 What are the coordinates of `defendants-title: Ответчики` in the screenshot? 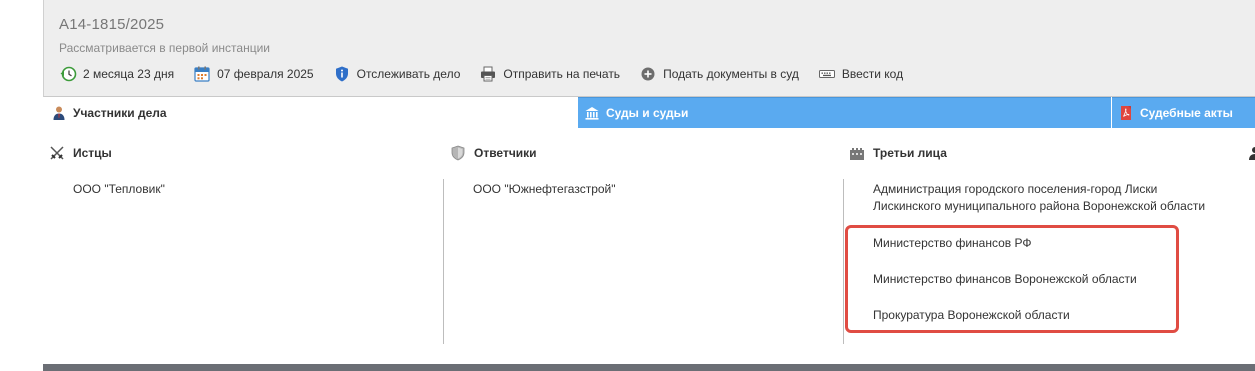 It's located at (505, 153).